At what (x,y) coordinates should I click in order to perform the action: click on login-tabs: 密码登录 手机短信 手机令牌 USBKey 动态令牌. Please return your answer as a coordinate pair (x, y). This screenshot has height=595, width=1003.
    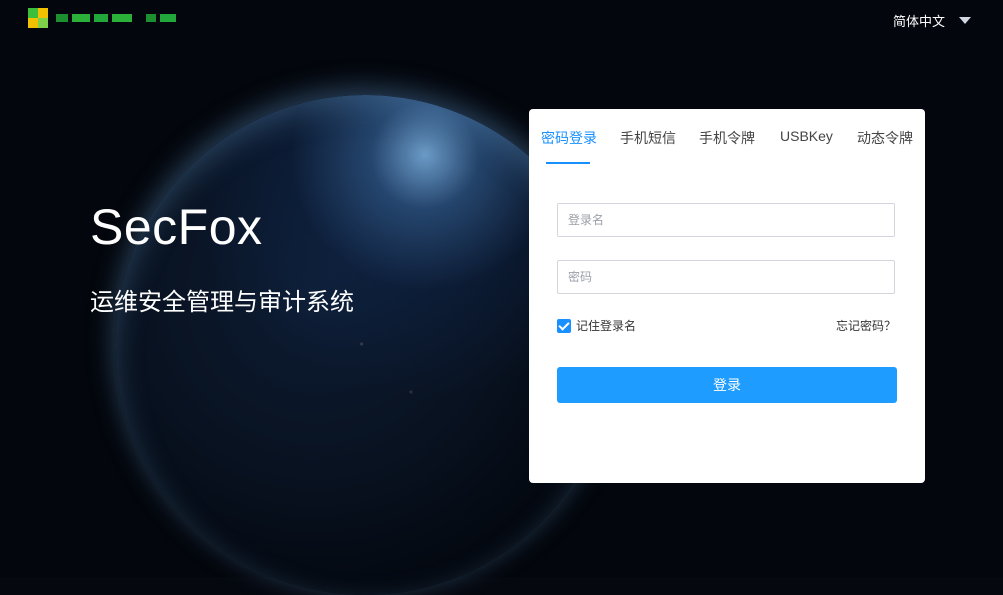
    Looking at the image, I should click on (727, 137).